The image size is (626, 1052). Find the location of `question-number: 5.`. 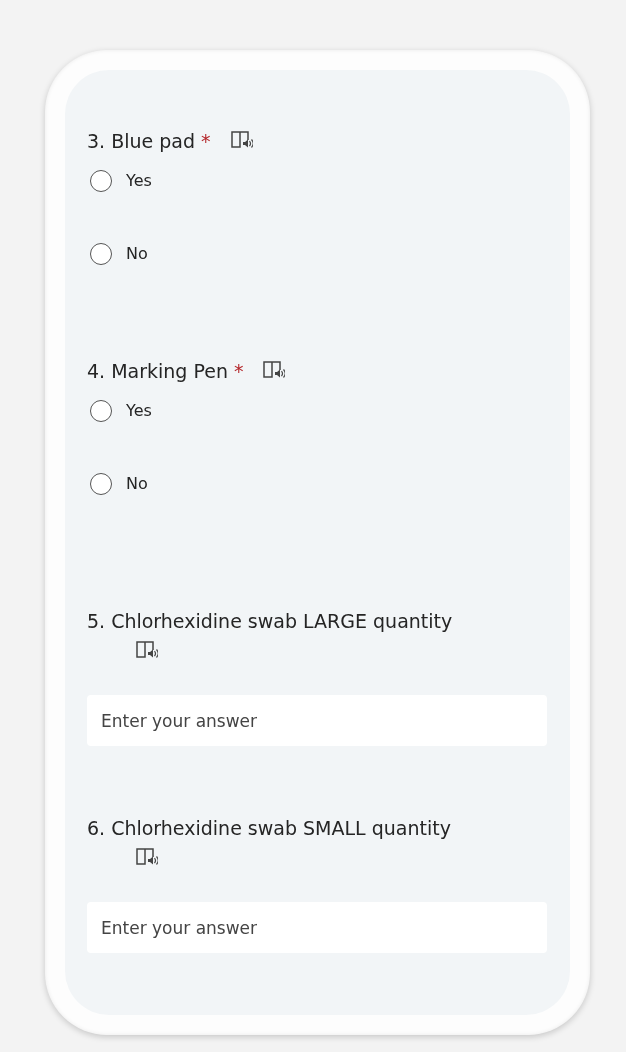

question-number: 5. is located at coordinates (96, 621).